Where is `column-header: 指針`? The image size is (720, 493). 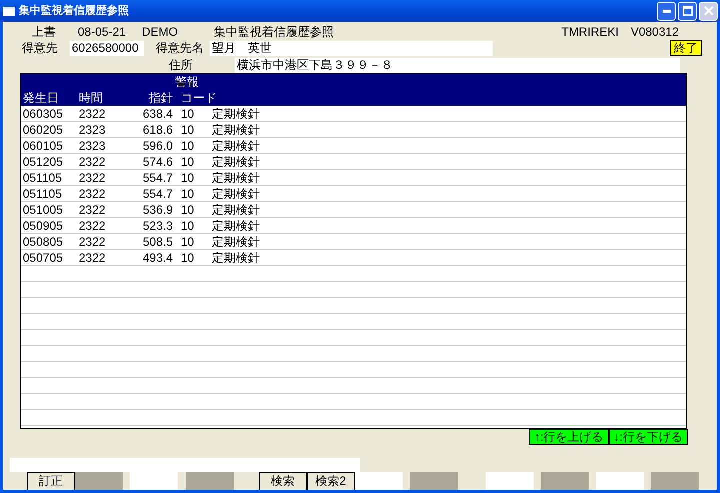 column-header: 指針 is located at coordinates (160, 98).